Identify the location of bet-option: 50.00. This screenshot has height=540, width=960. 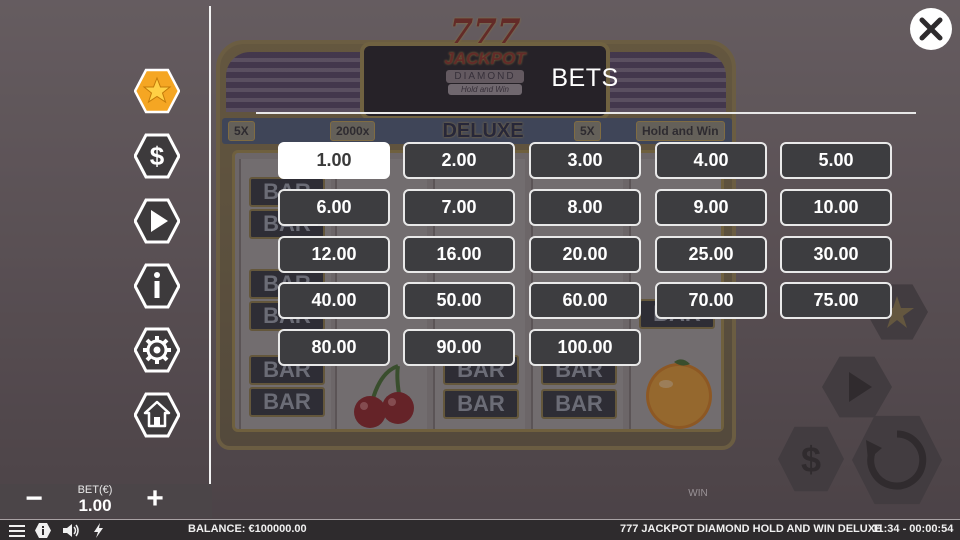
(459, 300).